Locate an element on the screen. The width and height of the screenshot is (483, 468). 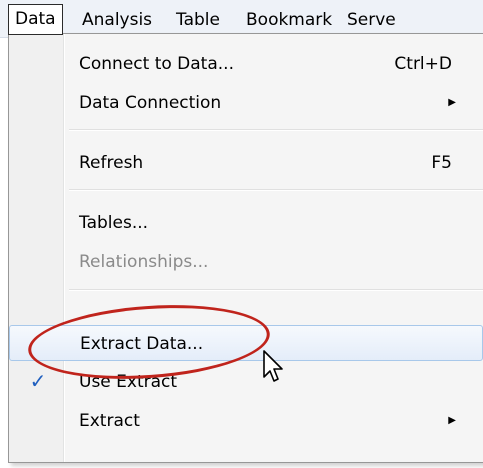
menu-item-label: Extract is located at coordinates (109, 421).